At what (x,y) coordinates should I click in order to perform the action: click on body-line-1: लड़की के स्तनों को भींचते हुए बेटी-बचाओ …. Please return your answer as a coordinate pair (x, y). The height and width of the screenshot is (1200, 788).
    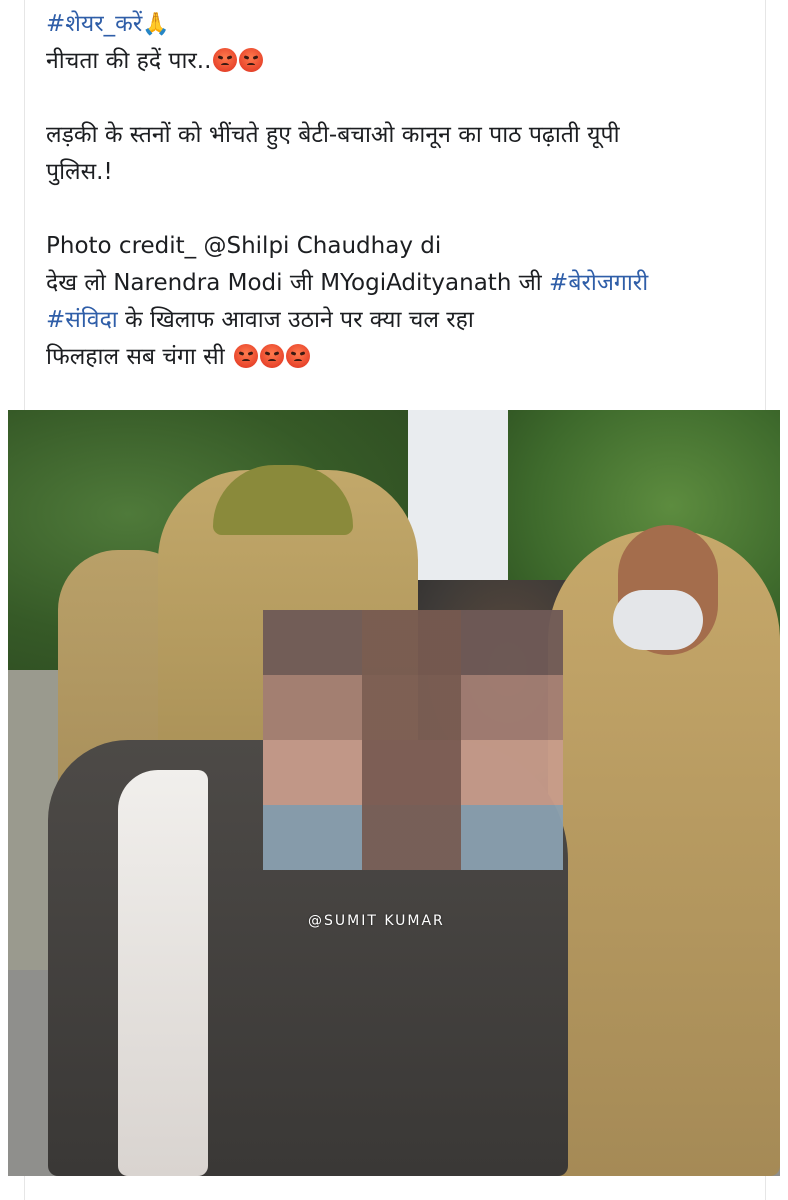
    Looking at the image, I should click on (333, 135).